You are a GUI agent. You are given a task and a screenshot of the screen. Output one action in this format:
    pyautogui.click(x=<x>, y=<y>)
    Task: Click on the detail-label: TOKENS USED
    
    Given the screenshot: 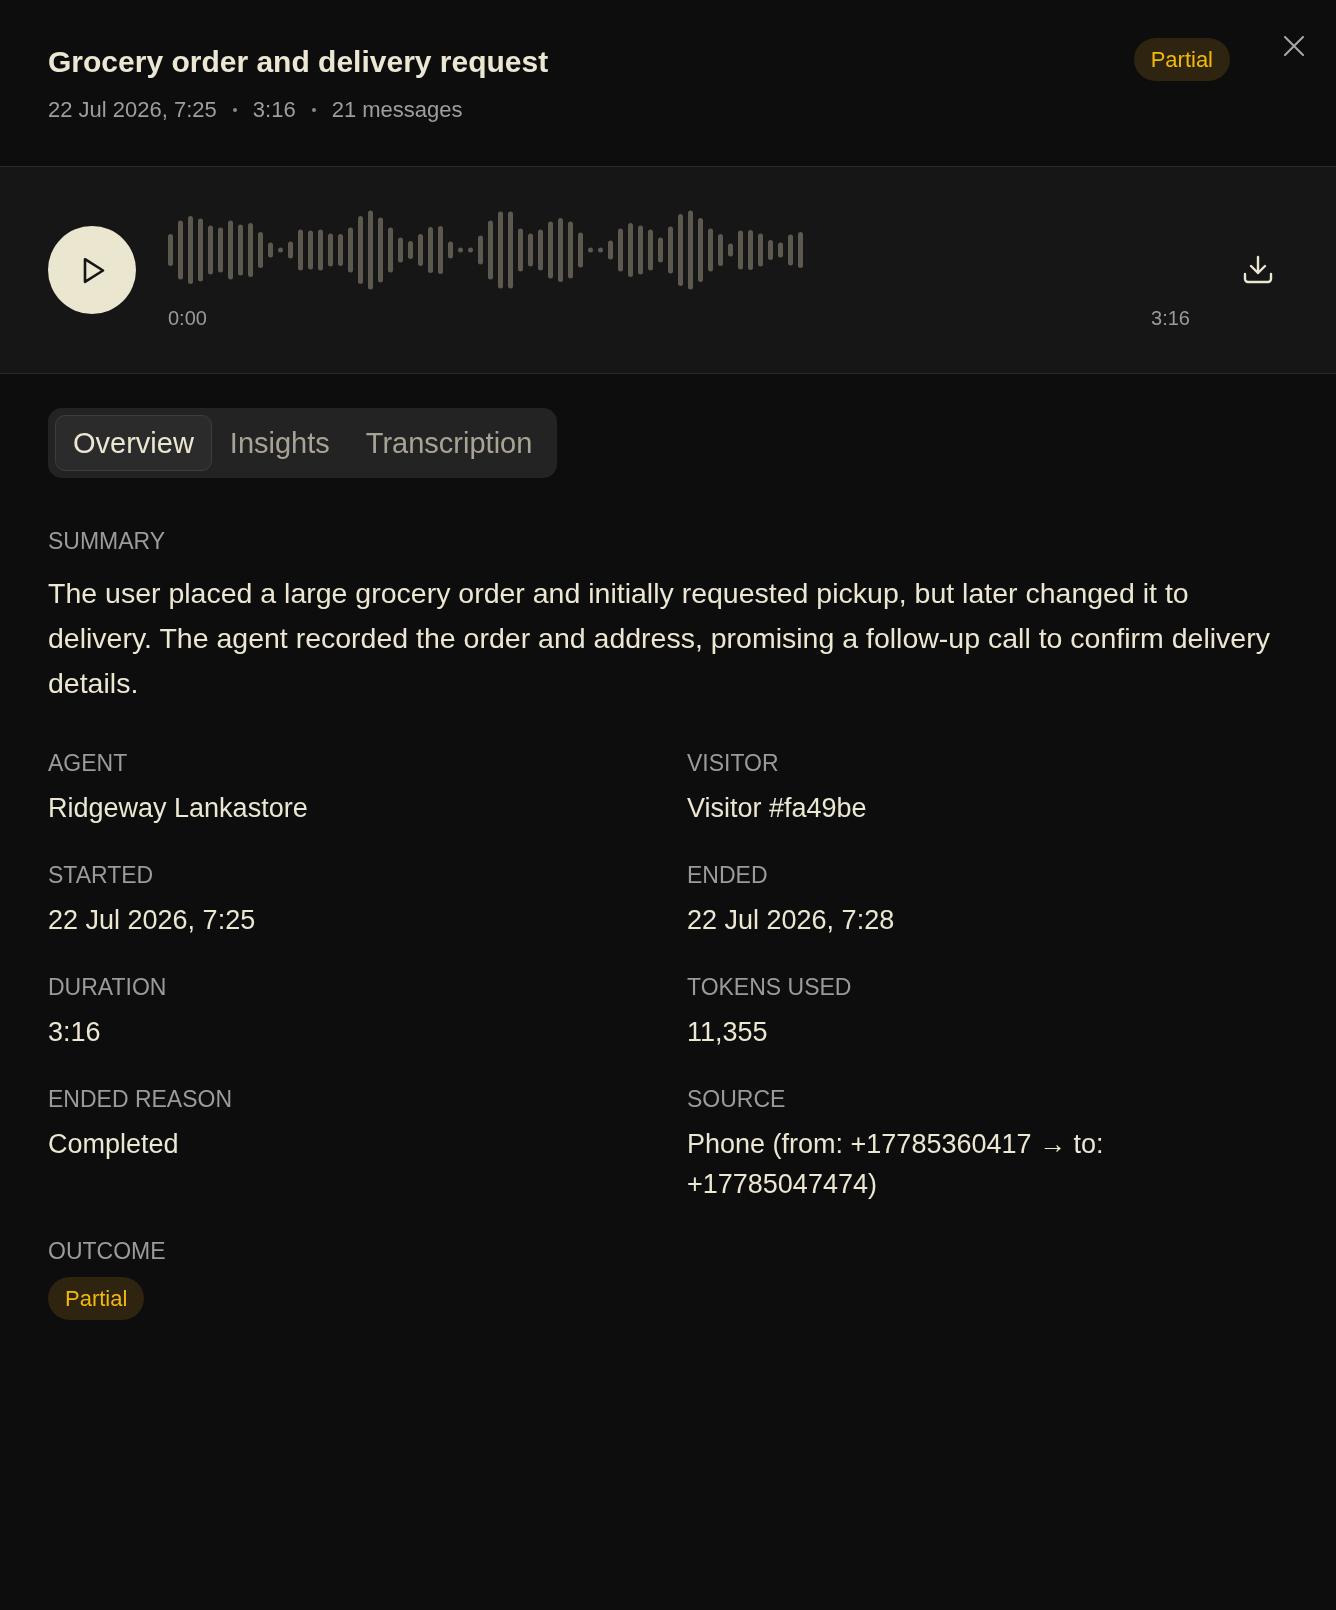 What is the action you would take?
    pyautogui.click(x=769, y=987)
    